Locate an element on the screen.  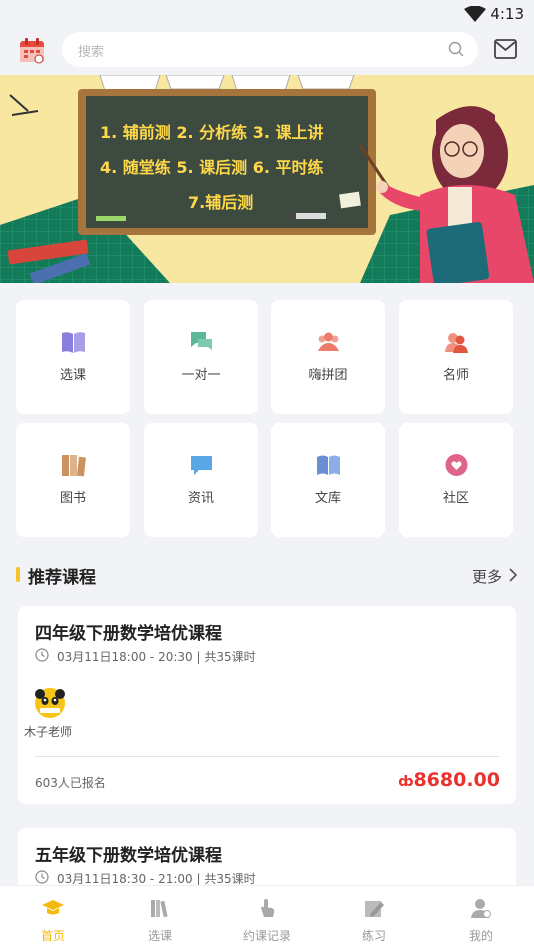
menu-item-teachers: 名师 is located at coordinates (456, 357).